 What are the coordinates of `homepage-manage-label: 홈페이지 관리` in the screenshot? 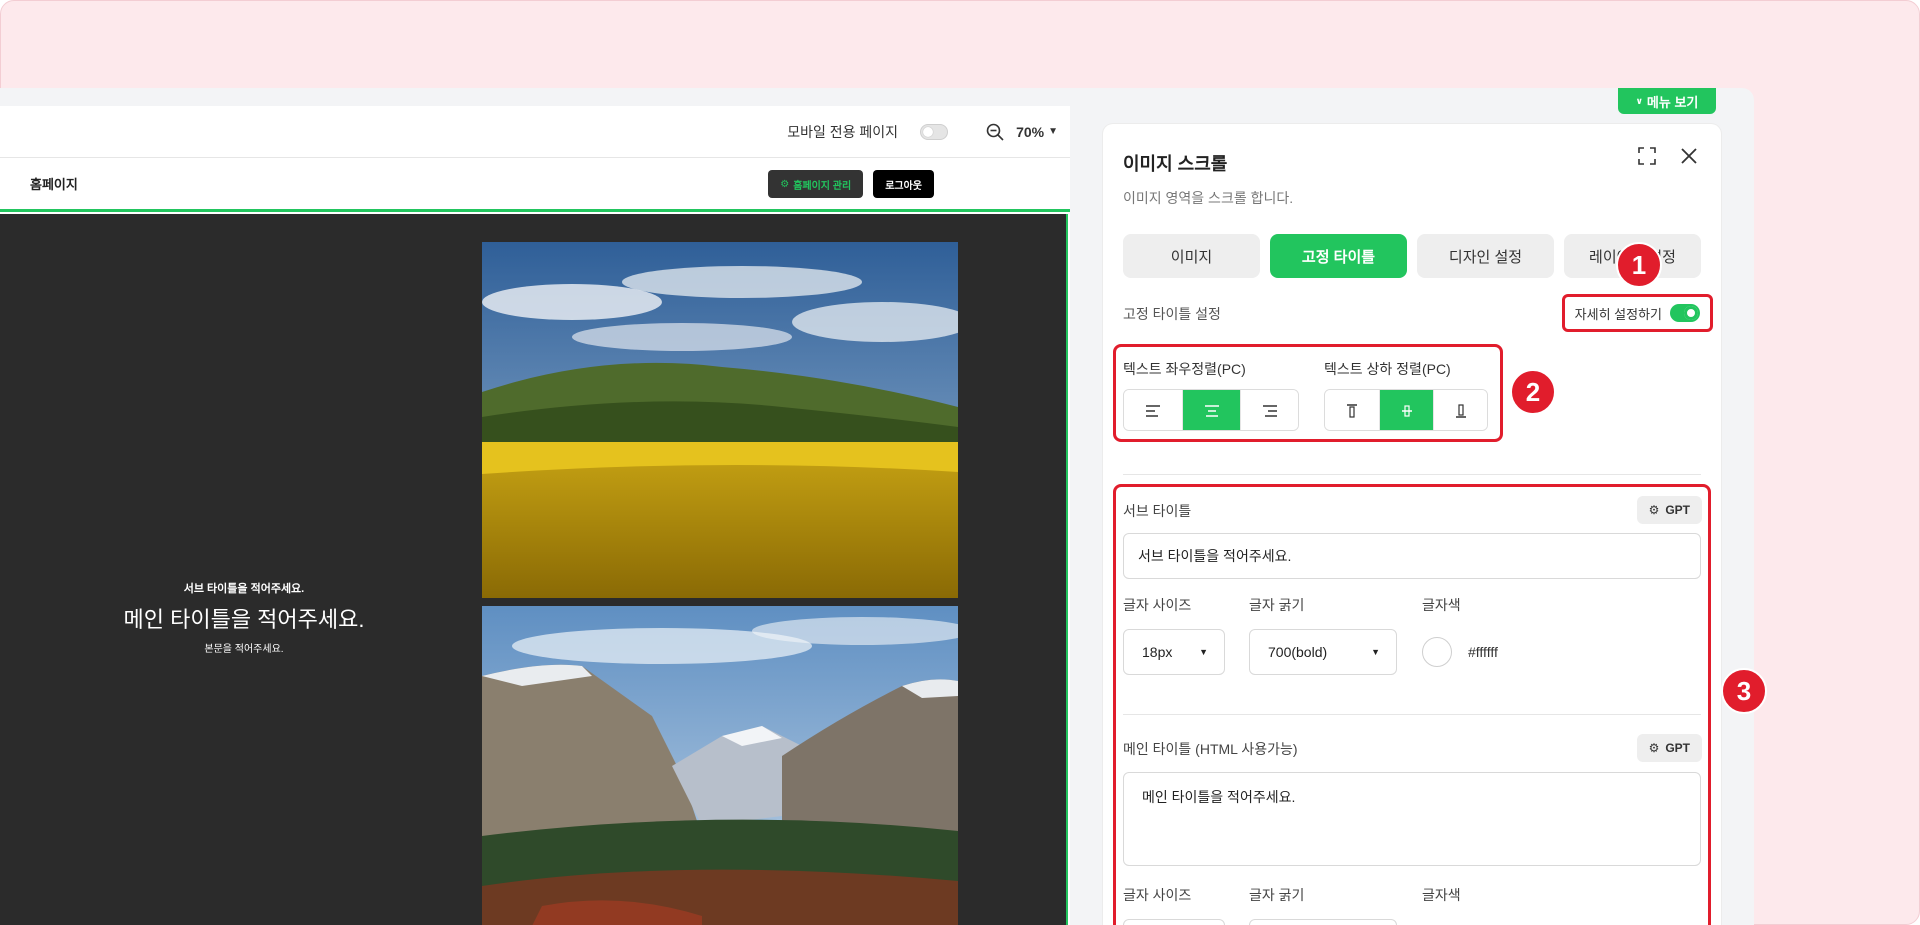 It's located at (822, 186).